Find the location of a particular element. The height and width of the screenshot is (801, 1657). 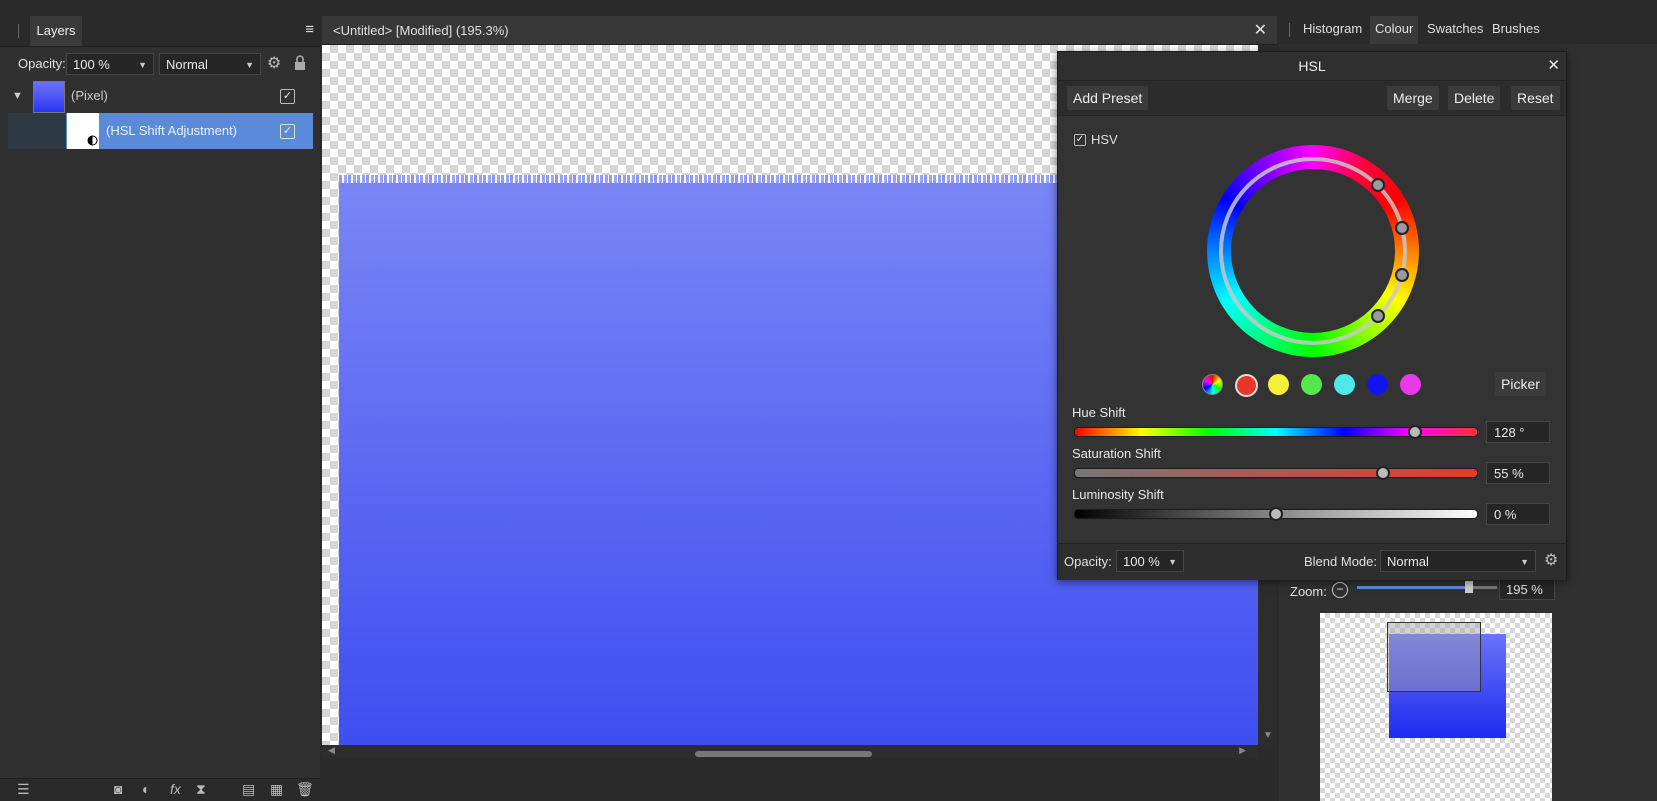

dialog-title-bar: HSL ✕ is located at coordinates (1312, 66).